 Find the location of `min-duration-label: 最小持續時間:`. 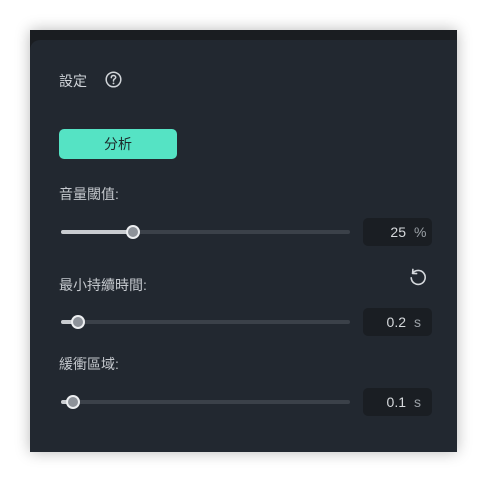

min-duration-label: 最小持續時間: is located at coordinates (103, 285).